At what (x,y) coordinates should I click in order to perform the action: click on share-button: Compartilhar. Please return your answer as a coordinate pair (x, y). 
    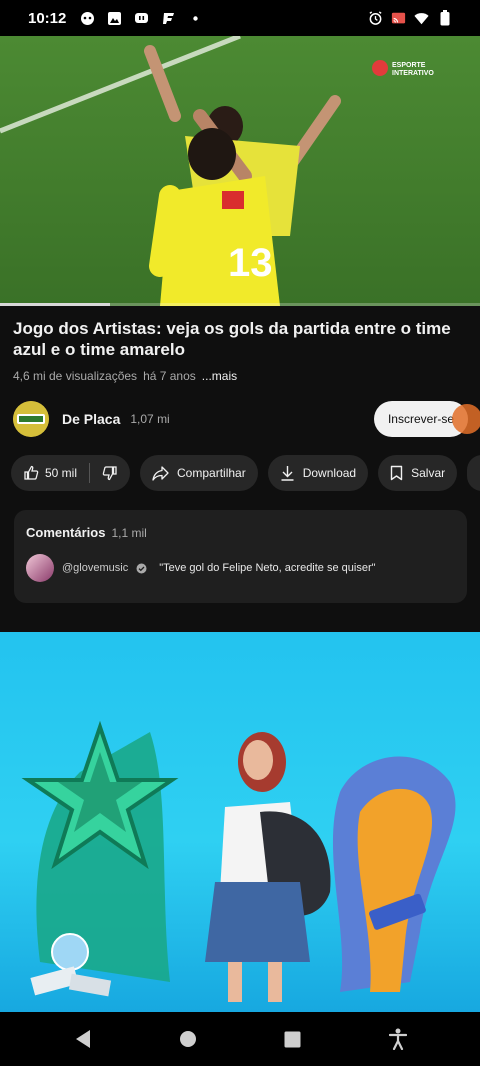
    Looking at the image, I should click on (199, 473).